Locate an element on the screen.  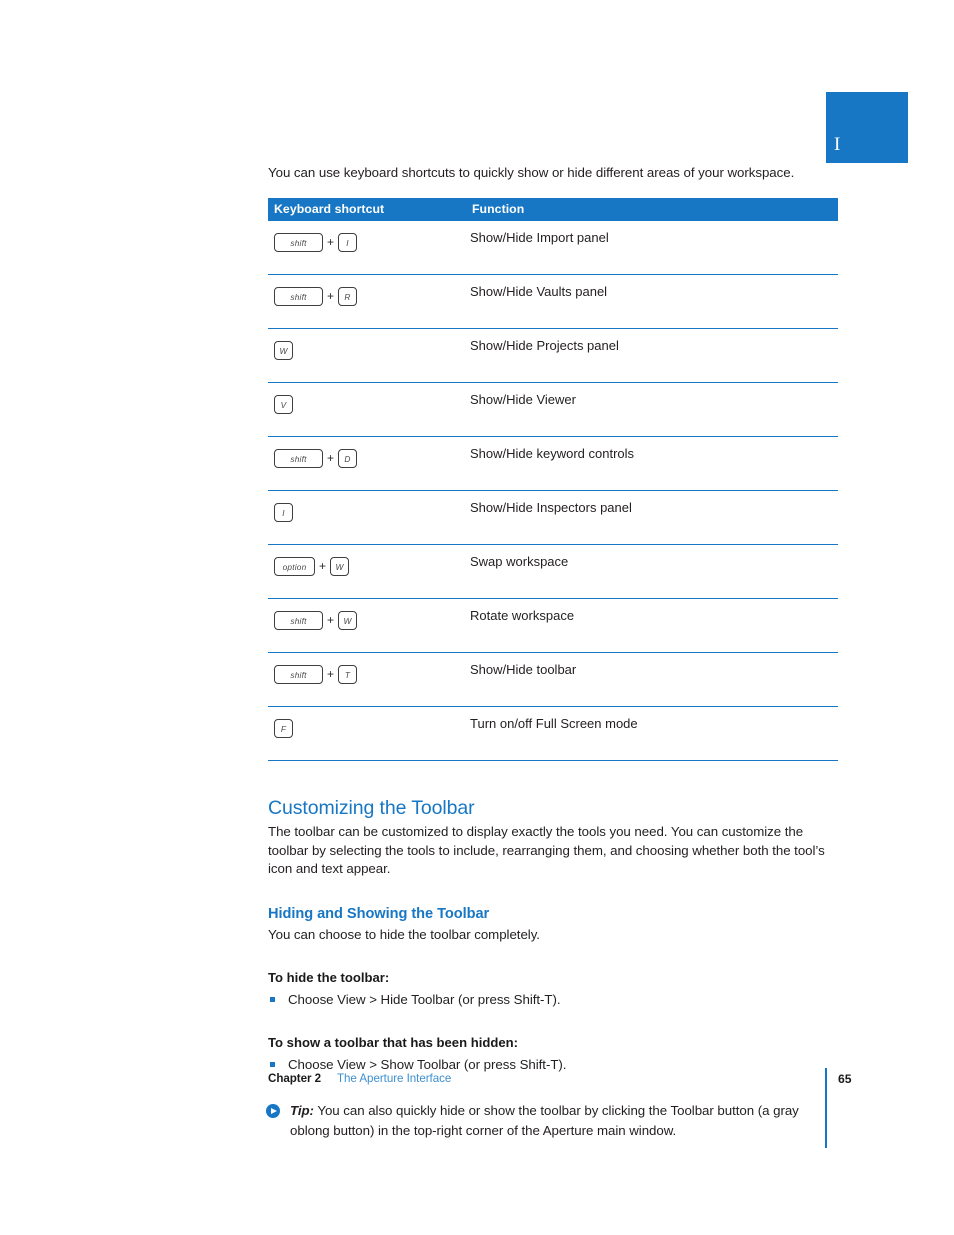
chapter-tab-numeral: I is located at coordinates (837, 144).